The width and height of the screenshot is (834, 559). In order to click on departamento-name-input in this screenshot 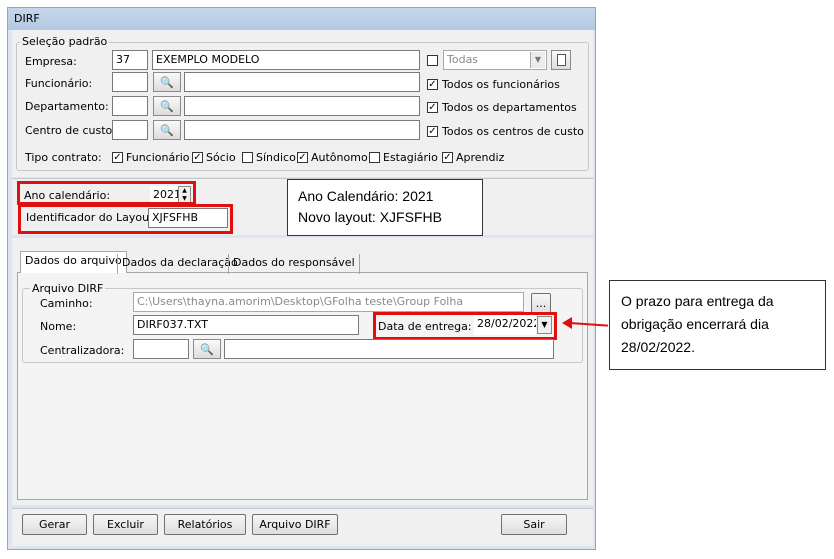, I will do `click(302, 106)`.